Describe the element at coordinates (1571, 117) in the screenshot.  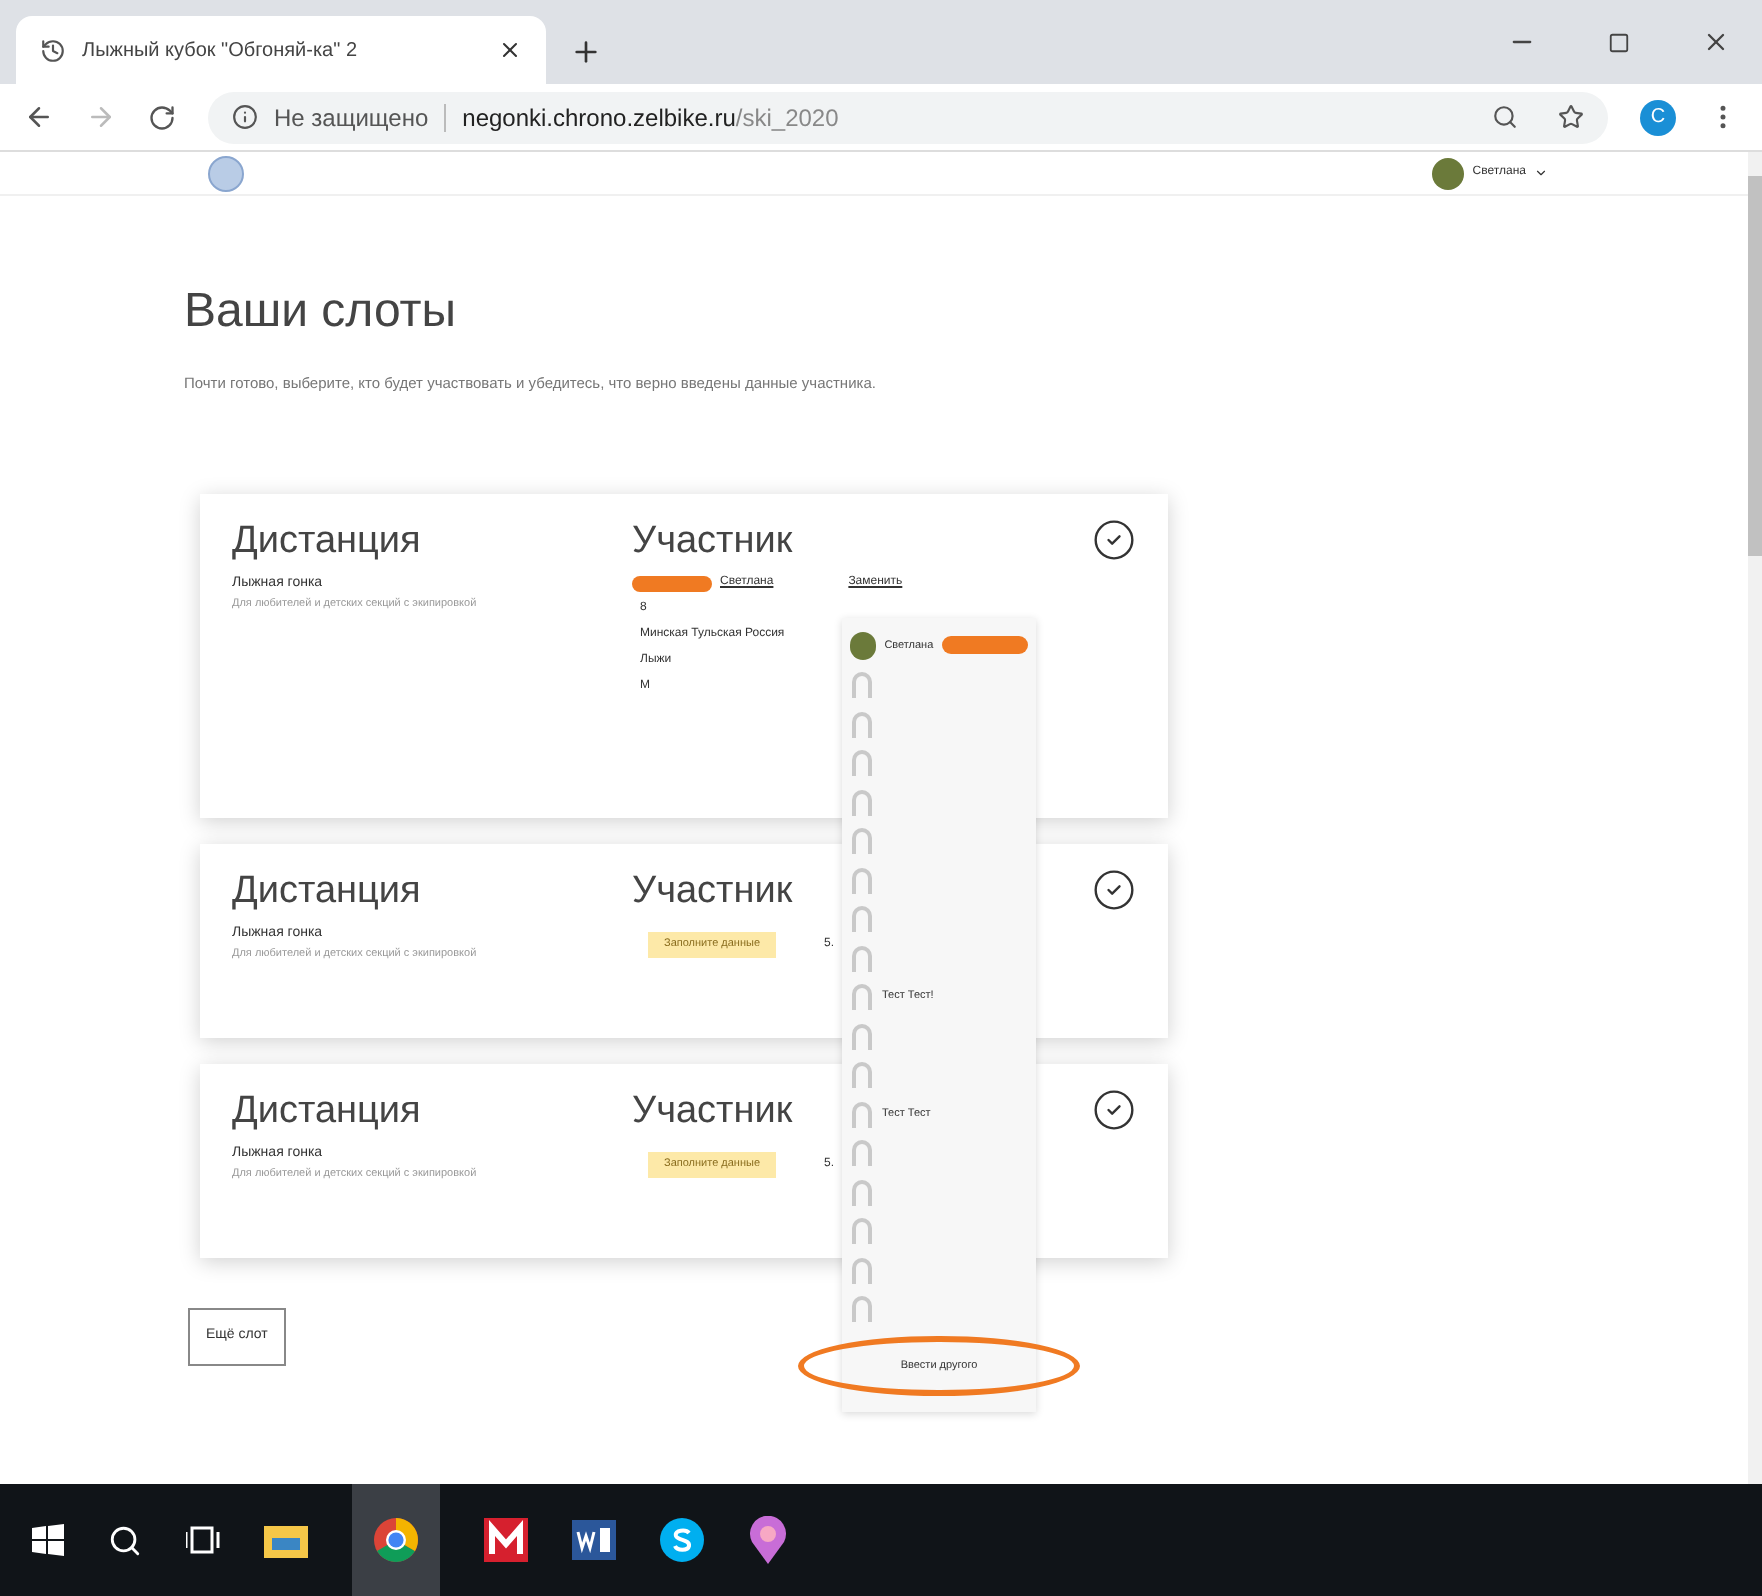
I see `bookmark-star-icon` at that location.